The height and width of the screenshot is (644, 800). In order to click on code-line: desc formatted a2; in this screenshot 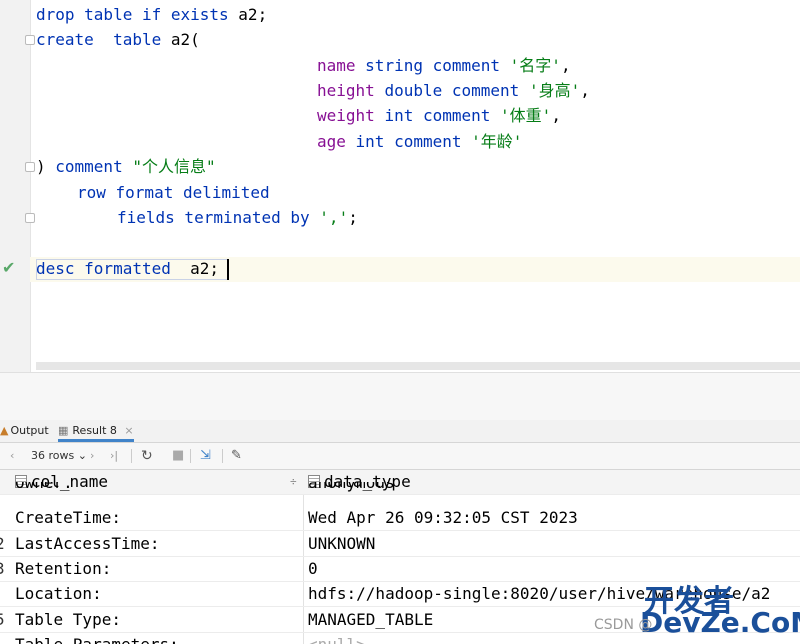, I will do `click(127, 269)`.